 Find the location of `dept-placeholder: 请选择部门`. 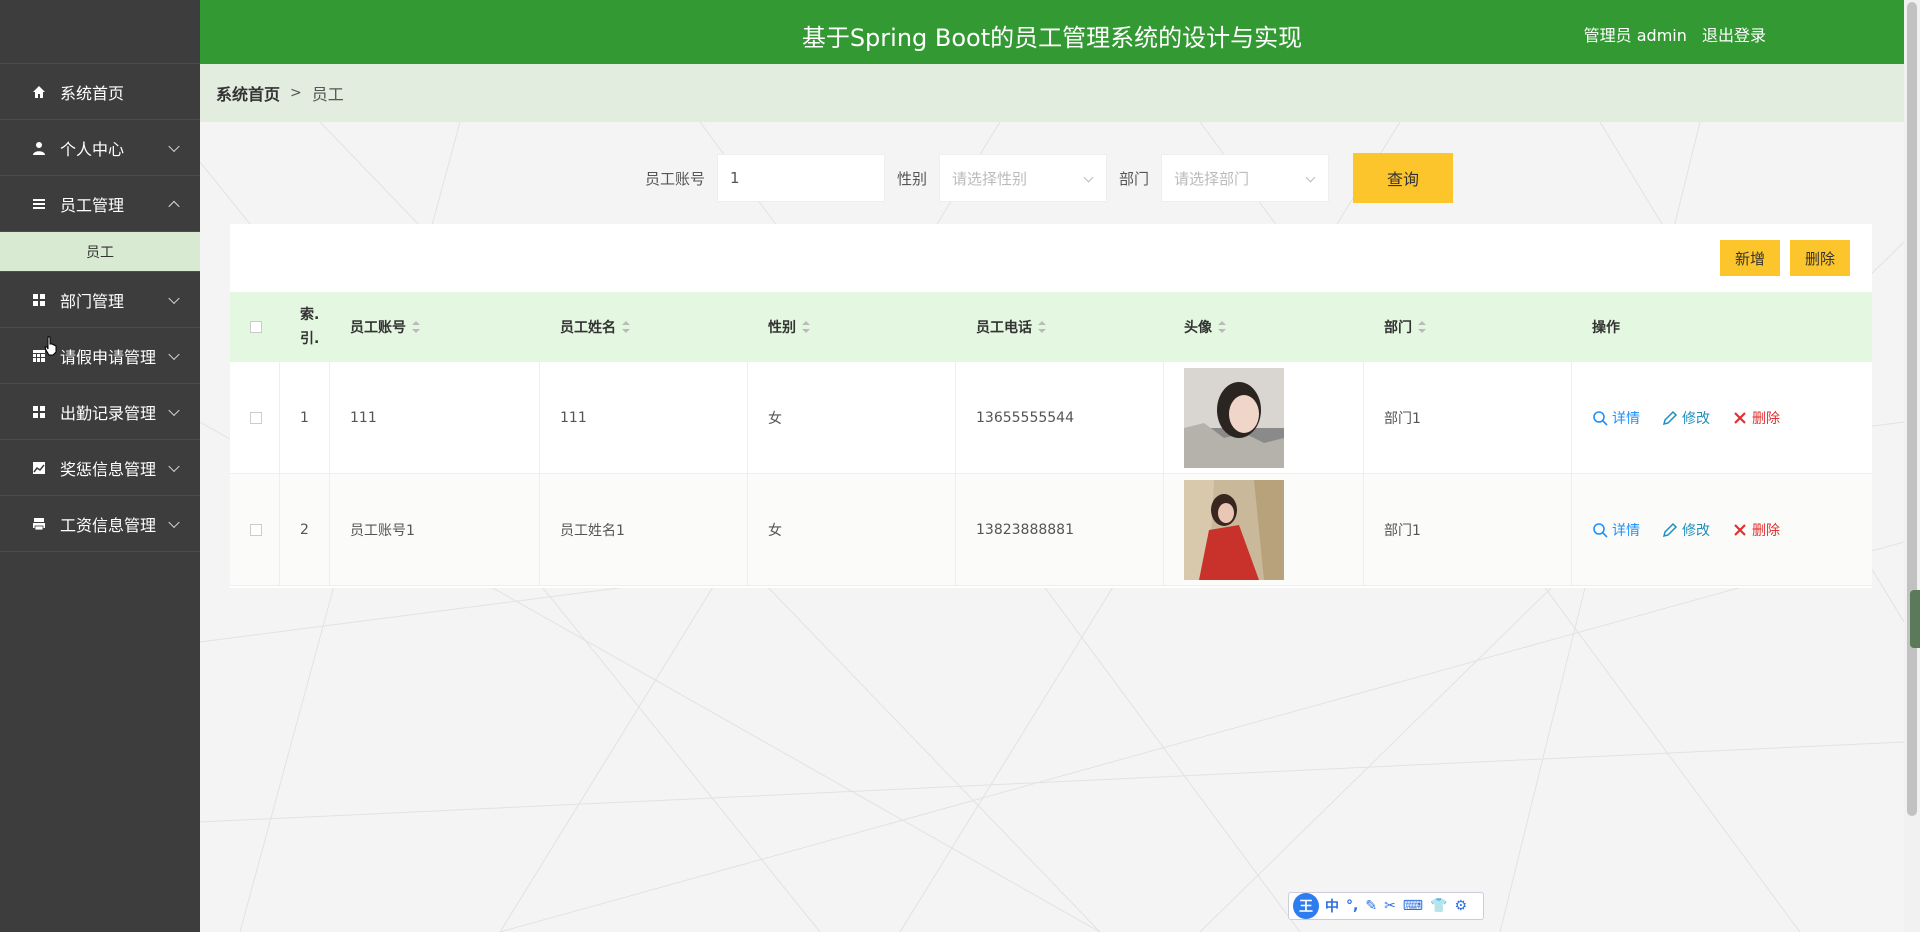

dept-placeholder: 请选择部门 is located at coordinates (1212, 178).